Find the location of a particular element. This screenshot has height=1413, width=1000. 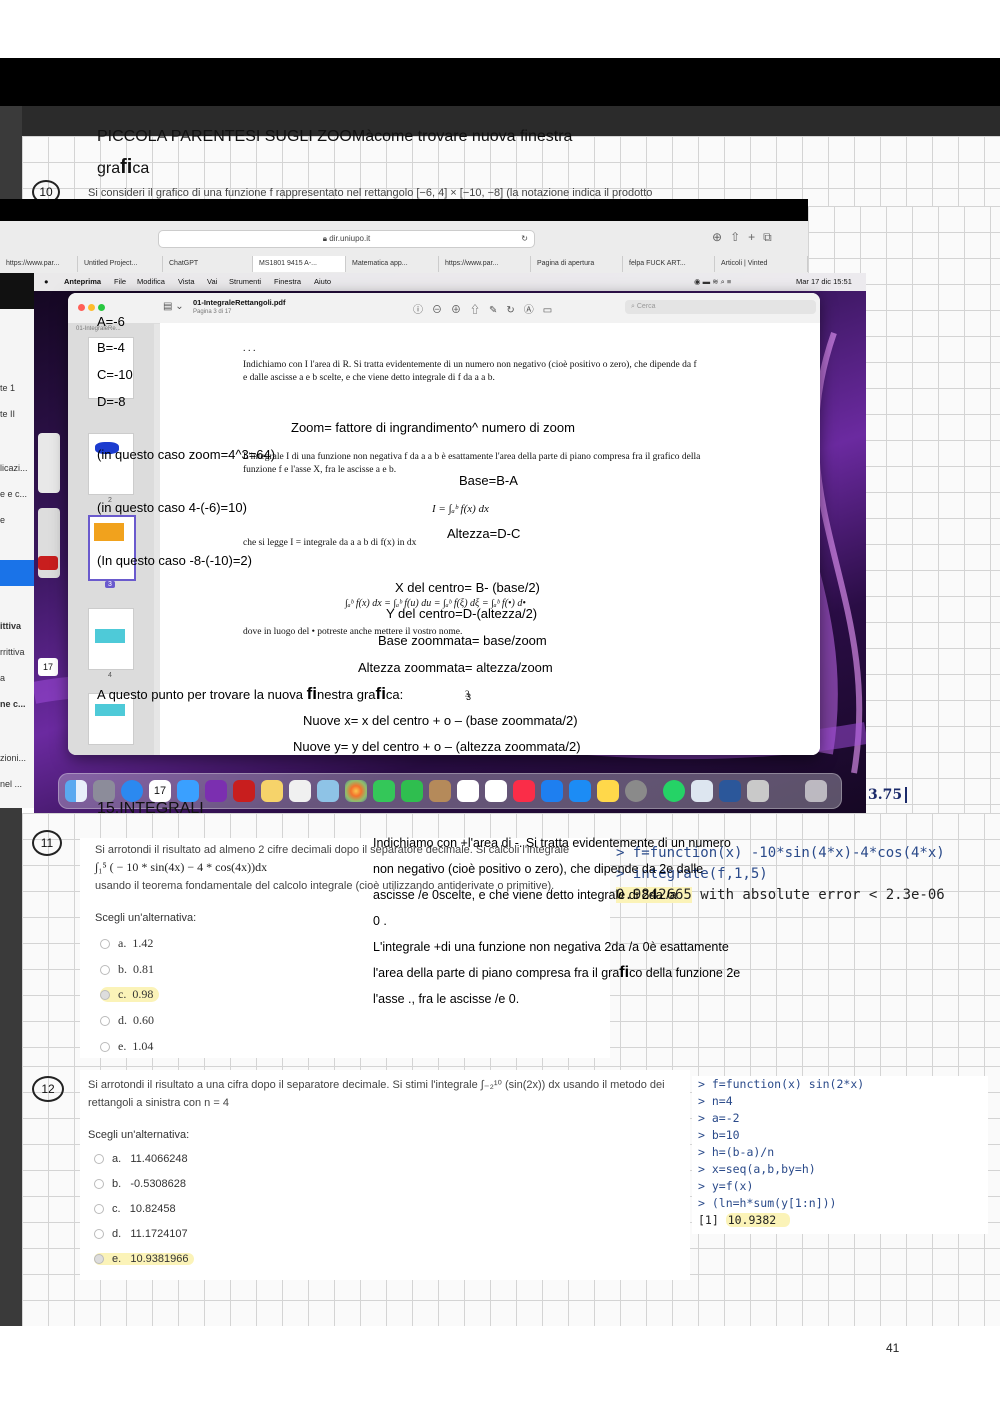

trash-icon is located at coordinates (816, 791).